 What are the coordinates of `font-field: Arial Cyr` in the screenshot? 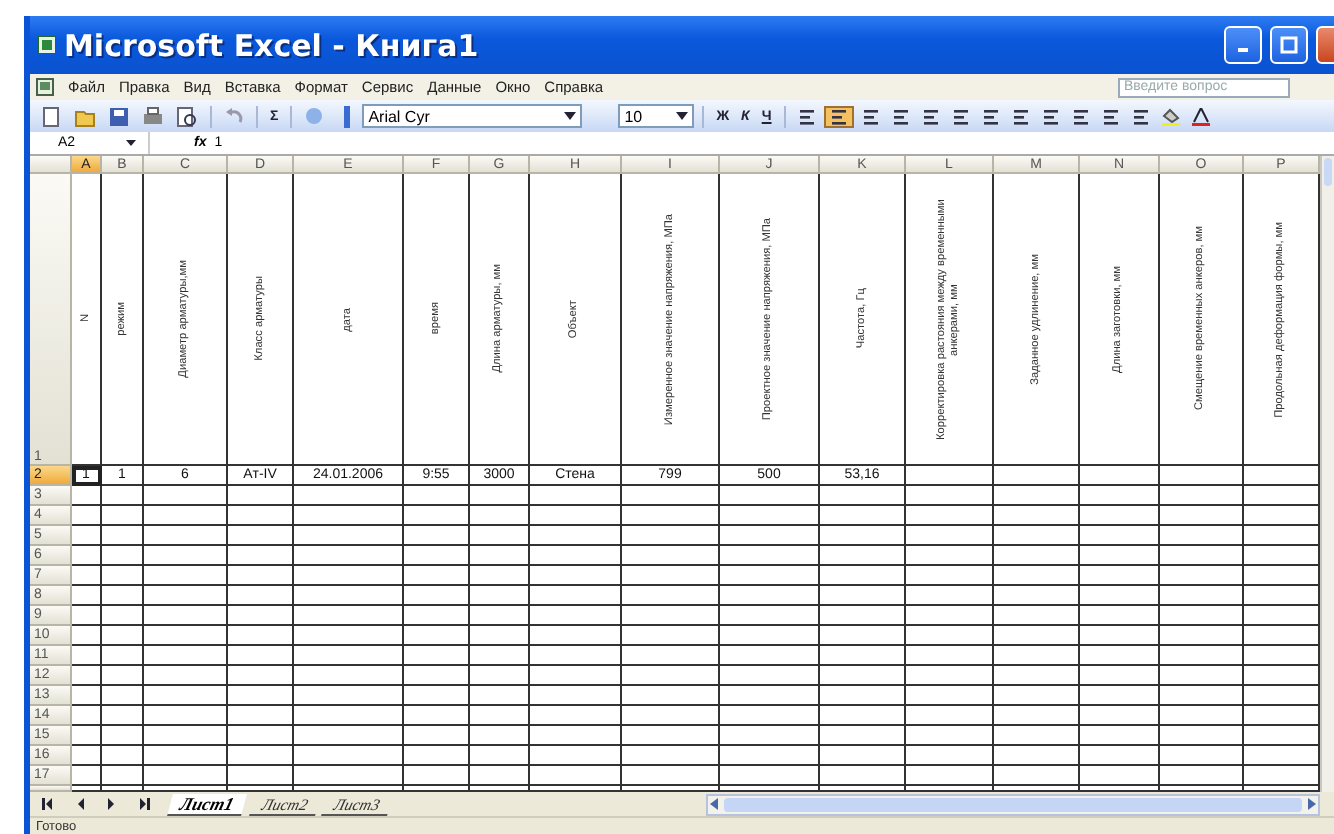 It's located at (472, 116).